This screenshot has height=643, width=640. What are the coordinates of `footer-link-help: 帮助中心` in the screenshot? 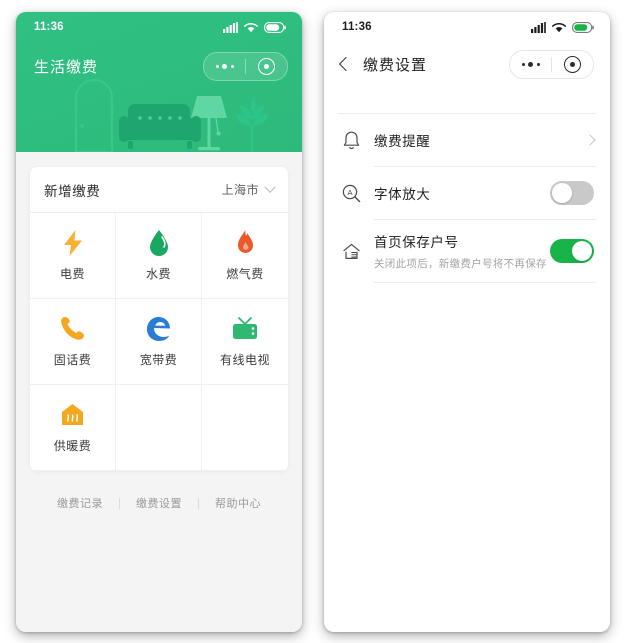 It's located at (238, 503).